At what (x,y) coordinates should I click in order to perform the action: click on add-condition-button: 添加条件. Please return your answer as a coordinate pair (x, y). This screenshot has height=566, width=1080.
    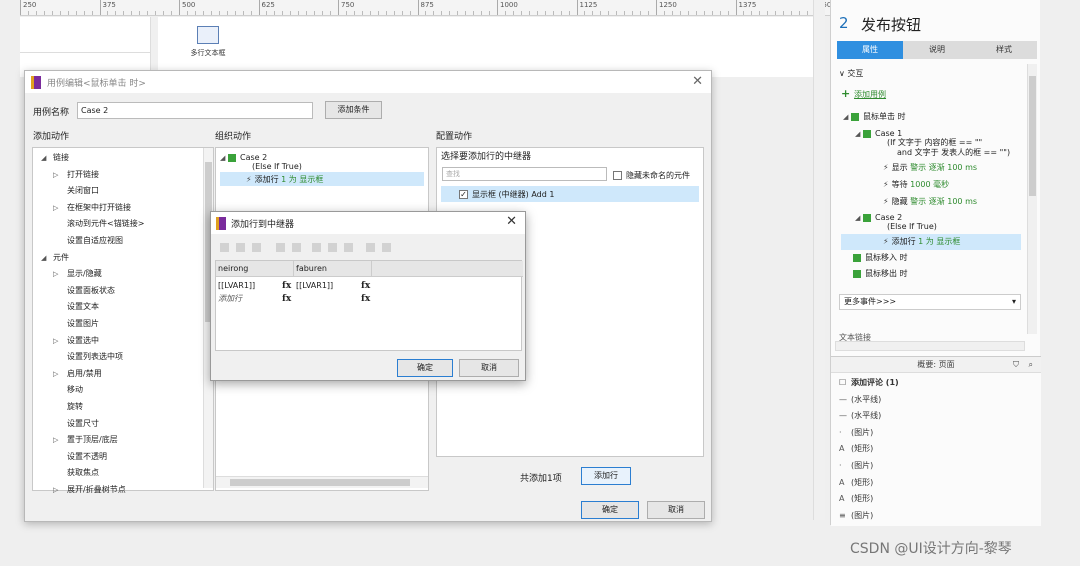
    Looking at the image, I should click on (353, 110).